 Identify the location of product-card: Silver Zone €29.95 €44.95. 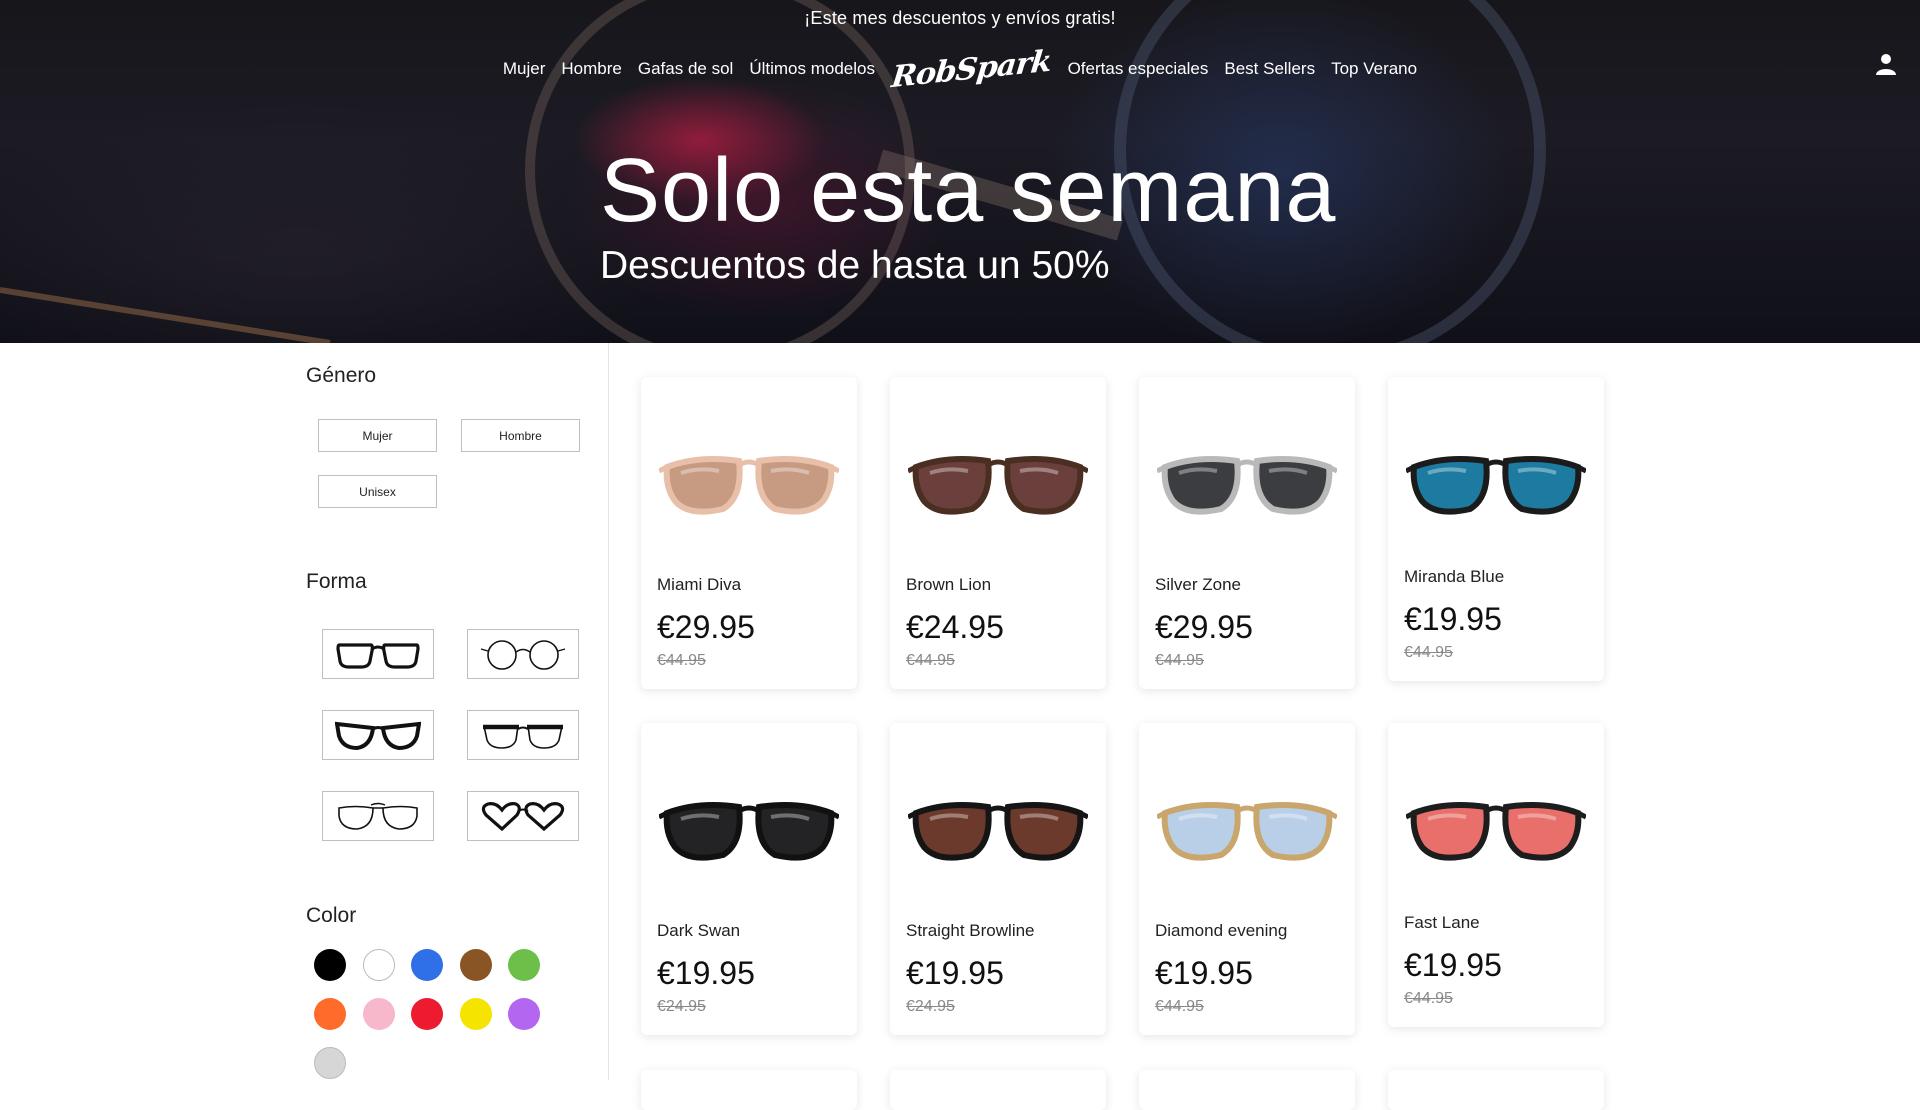
(1247, 533).